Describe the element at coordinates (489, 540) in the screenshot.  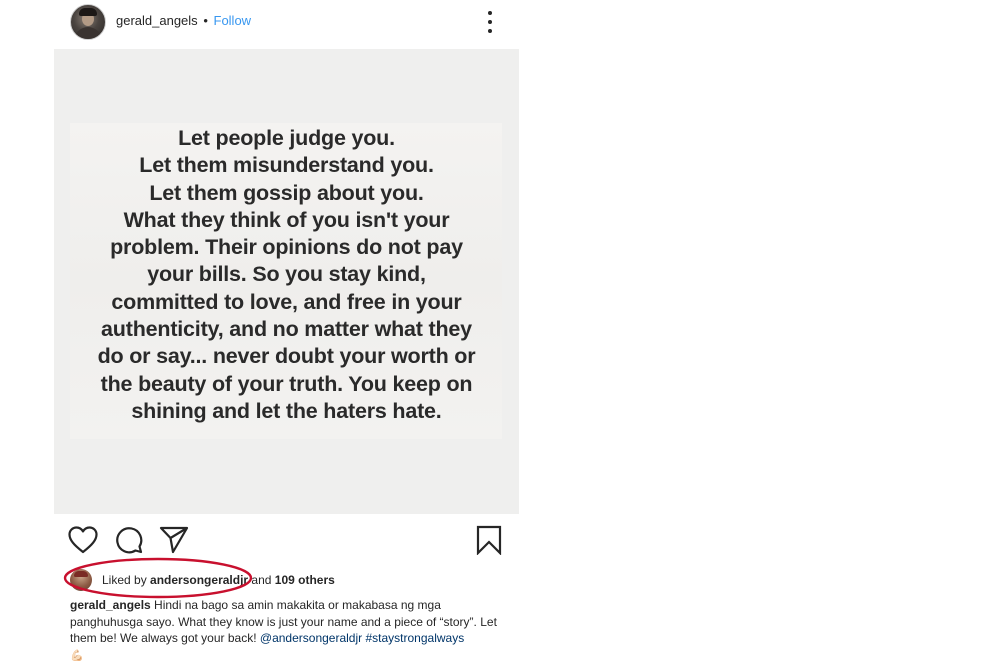
I see `bookmark-icon` at that location.